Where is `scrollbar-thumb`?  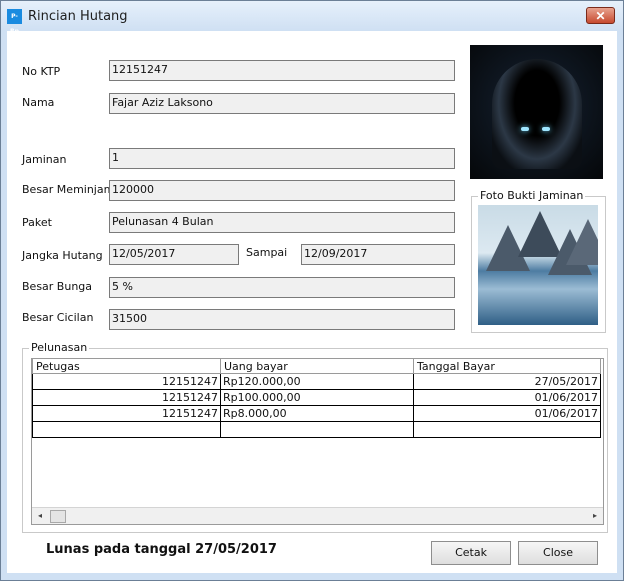
scrollbar-thumb is located at coordinates (58, 516).